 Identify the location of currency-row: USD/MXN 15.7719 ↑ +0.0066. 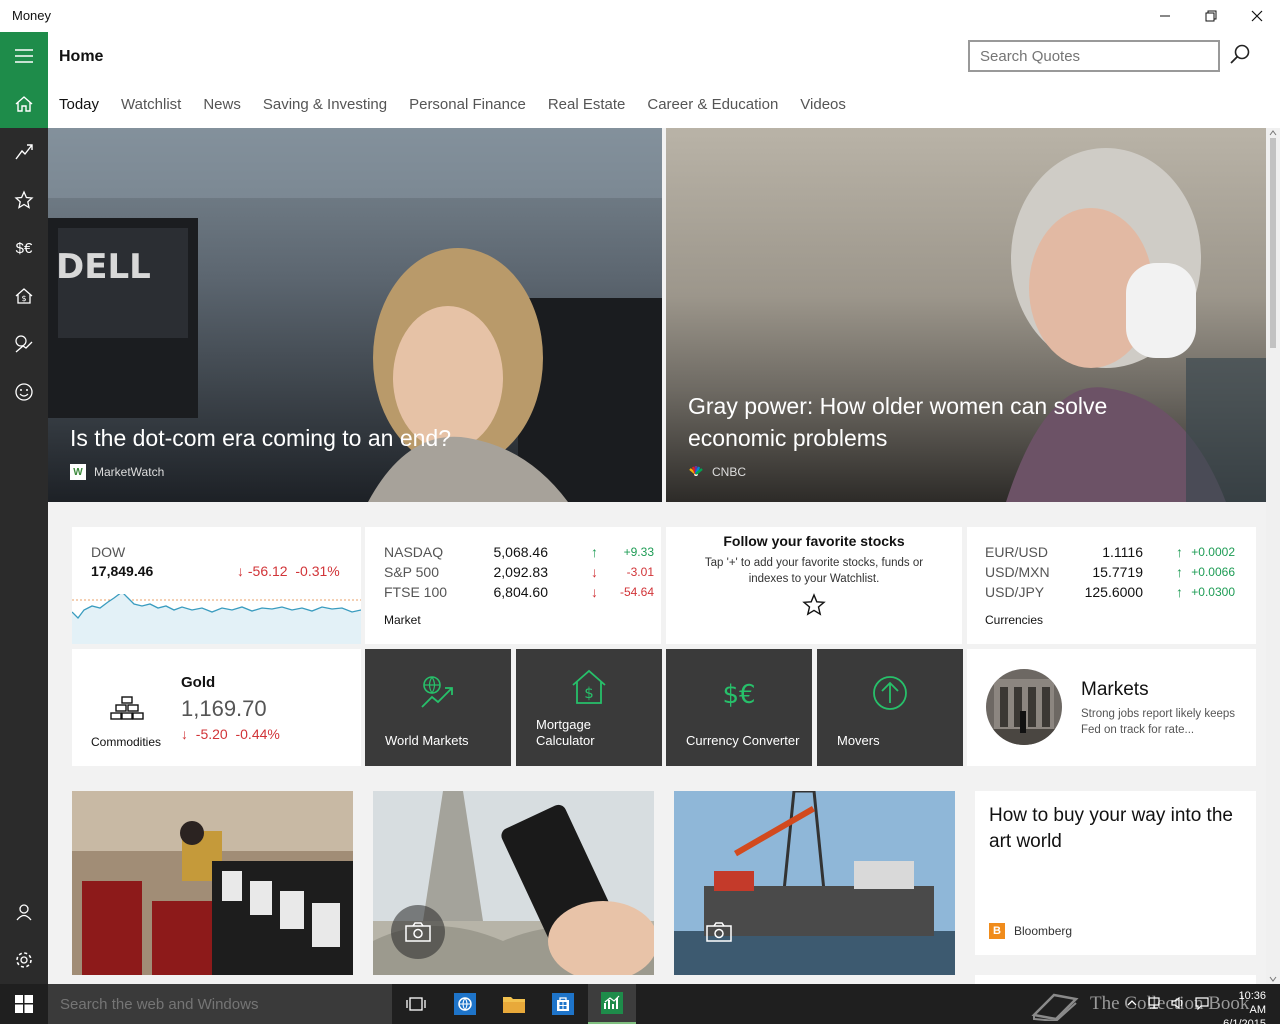
(1115, 572).